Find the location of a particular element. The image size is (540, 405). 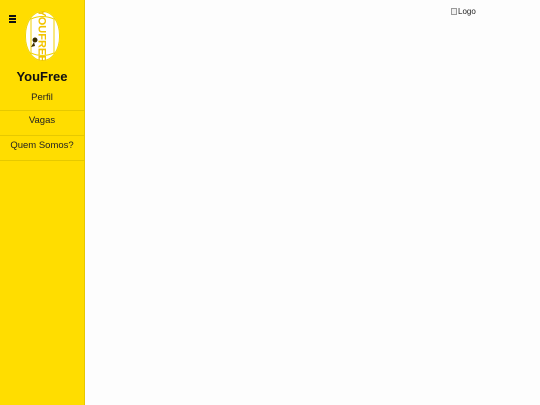

youfree-logo-graphic: YOUFREE is located at coordinates (42, 36).